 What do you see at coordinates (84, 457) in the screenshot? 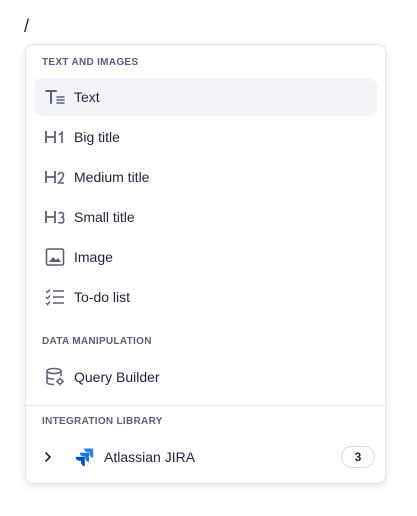
I see `jira-logo-icon` at bounding box center [84, 457].